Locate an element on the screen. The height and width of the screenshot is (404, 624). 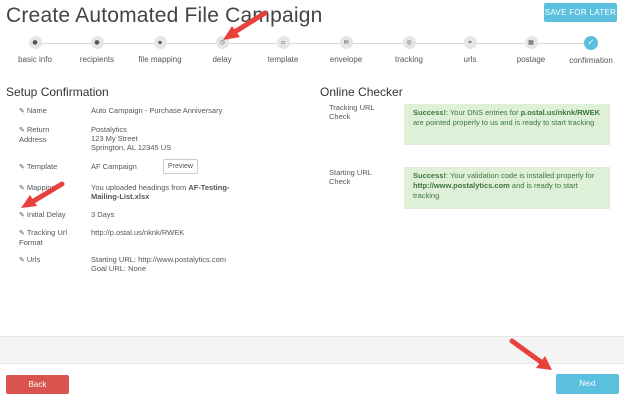
address-line: Springton, AL 12345 US is located at coordinates (131, 147).